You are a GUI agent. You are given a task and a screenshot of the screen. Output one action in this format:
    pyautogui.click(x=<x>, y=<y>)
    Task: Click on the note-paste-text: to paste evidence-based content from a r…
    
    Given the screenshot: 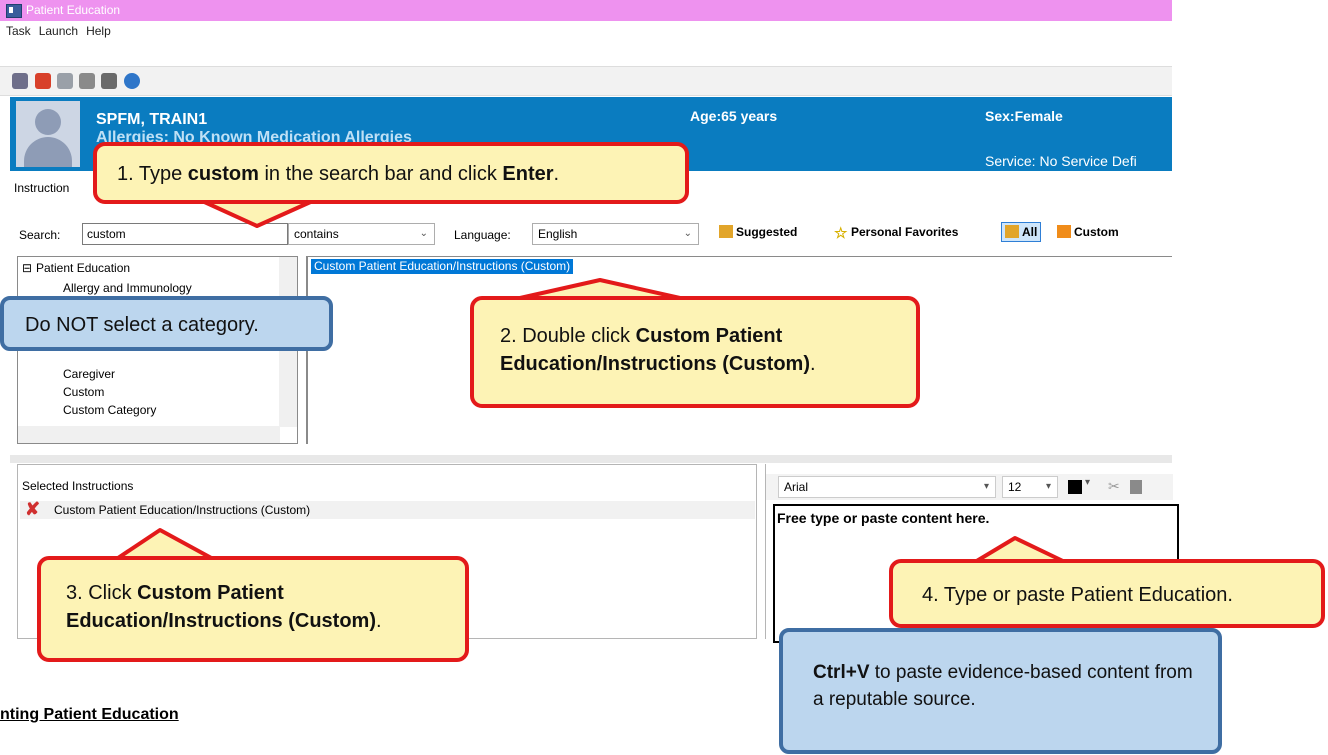 What is the action you would take?
    pyautogui.click(x=1003, y=686)
    